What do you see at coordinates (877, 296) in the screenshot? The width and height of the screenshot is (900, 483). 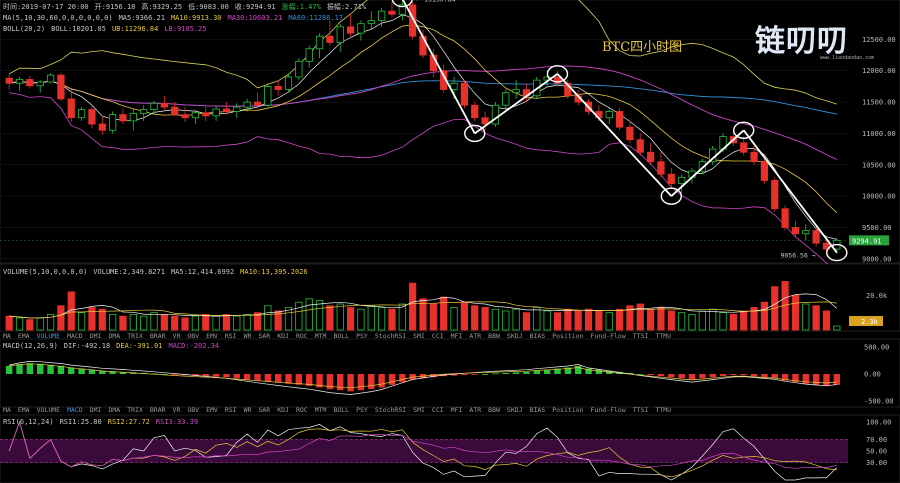 I see `volume-tick-label: 20.0k` at bounding box center [877, 296].